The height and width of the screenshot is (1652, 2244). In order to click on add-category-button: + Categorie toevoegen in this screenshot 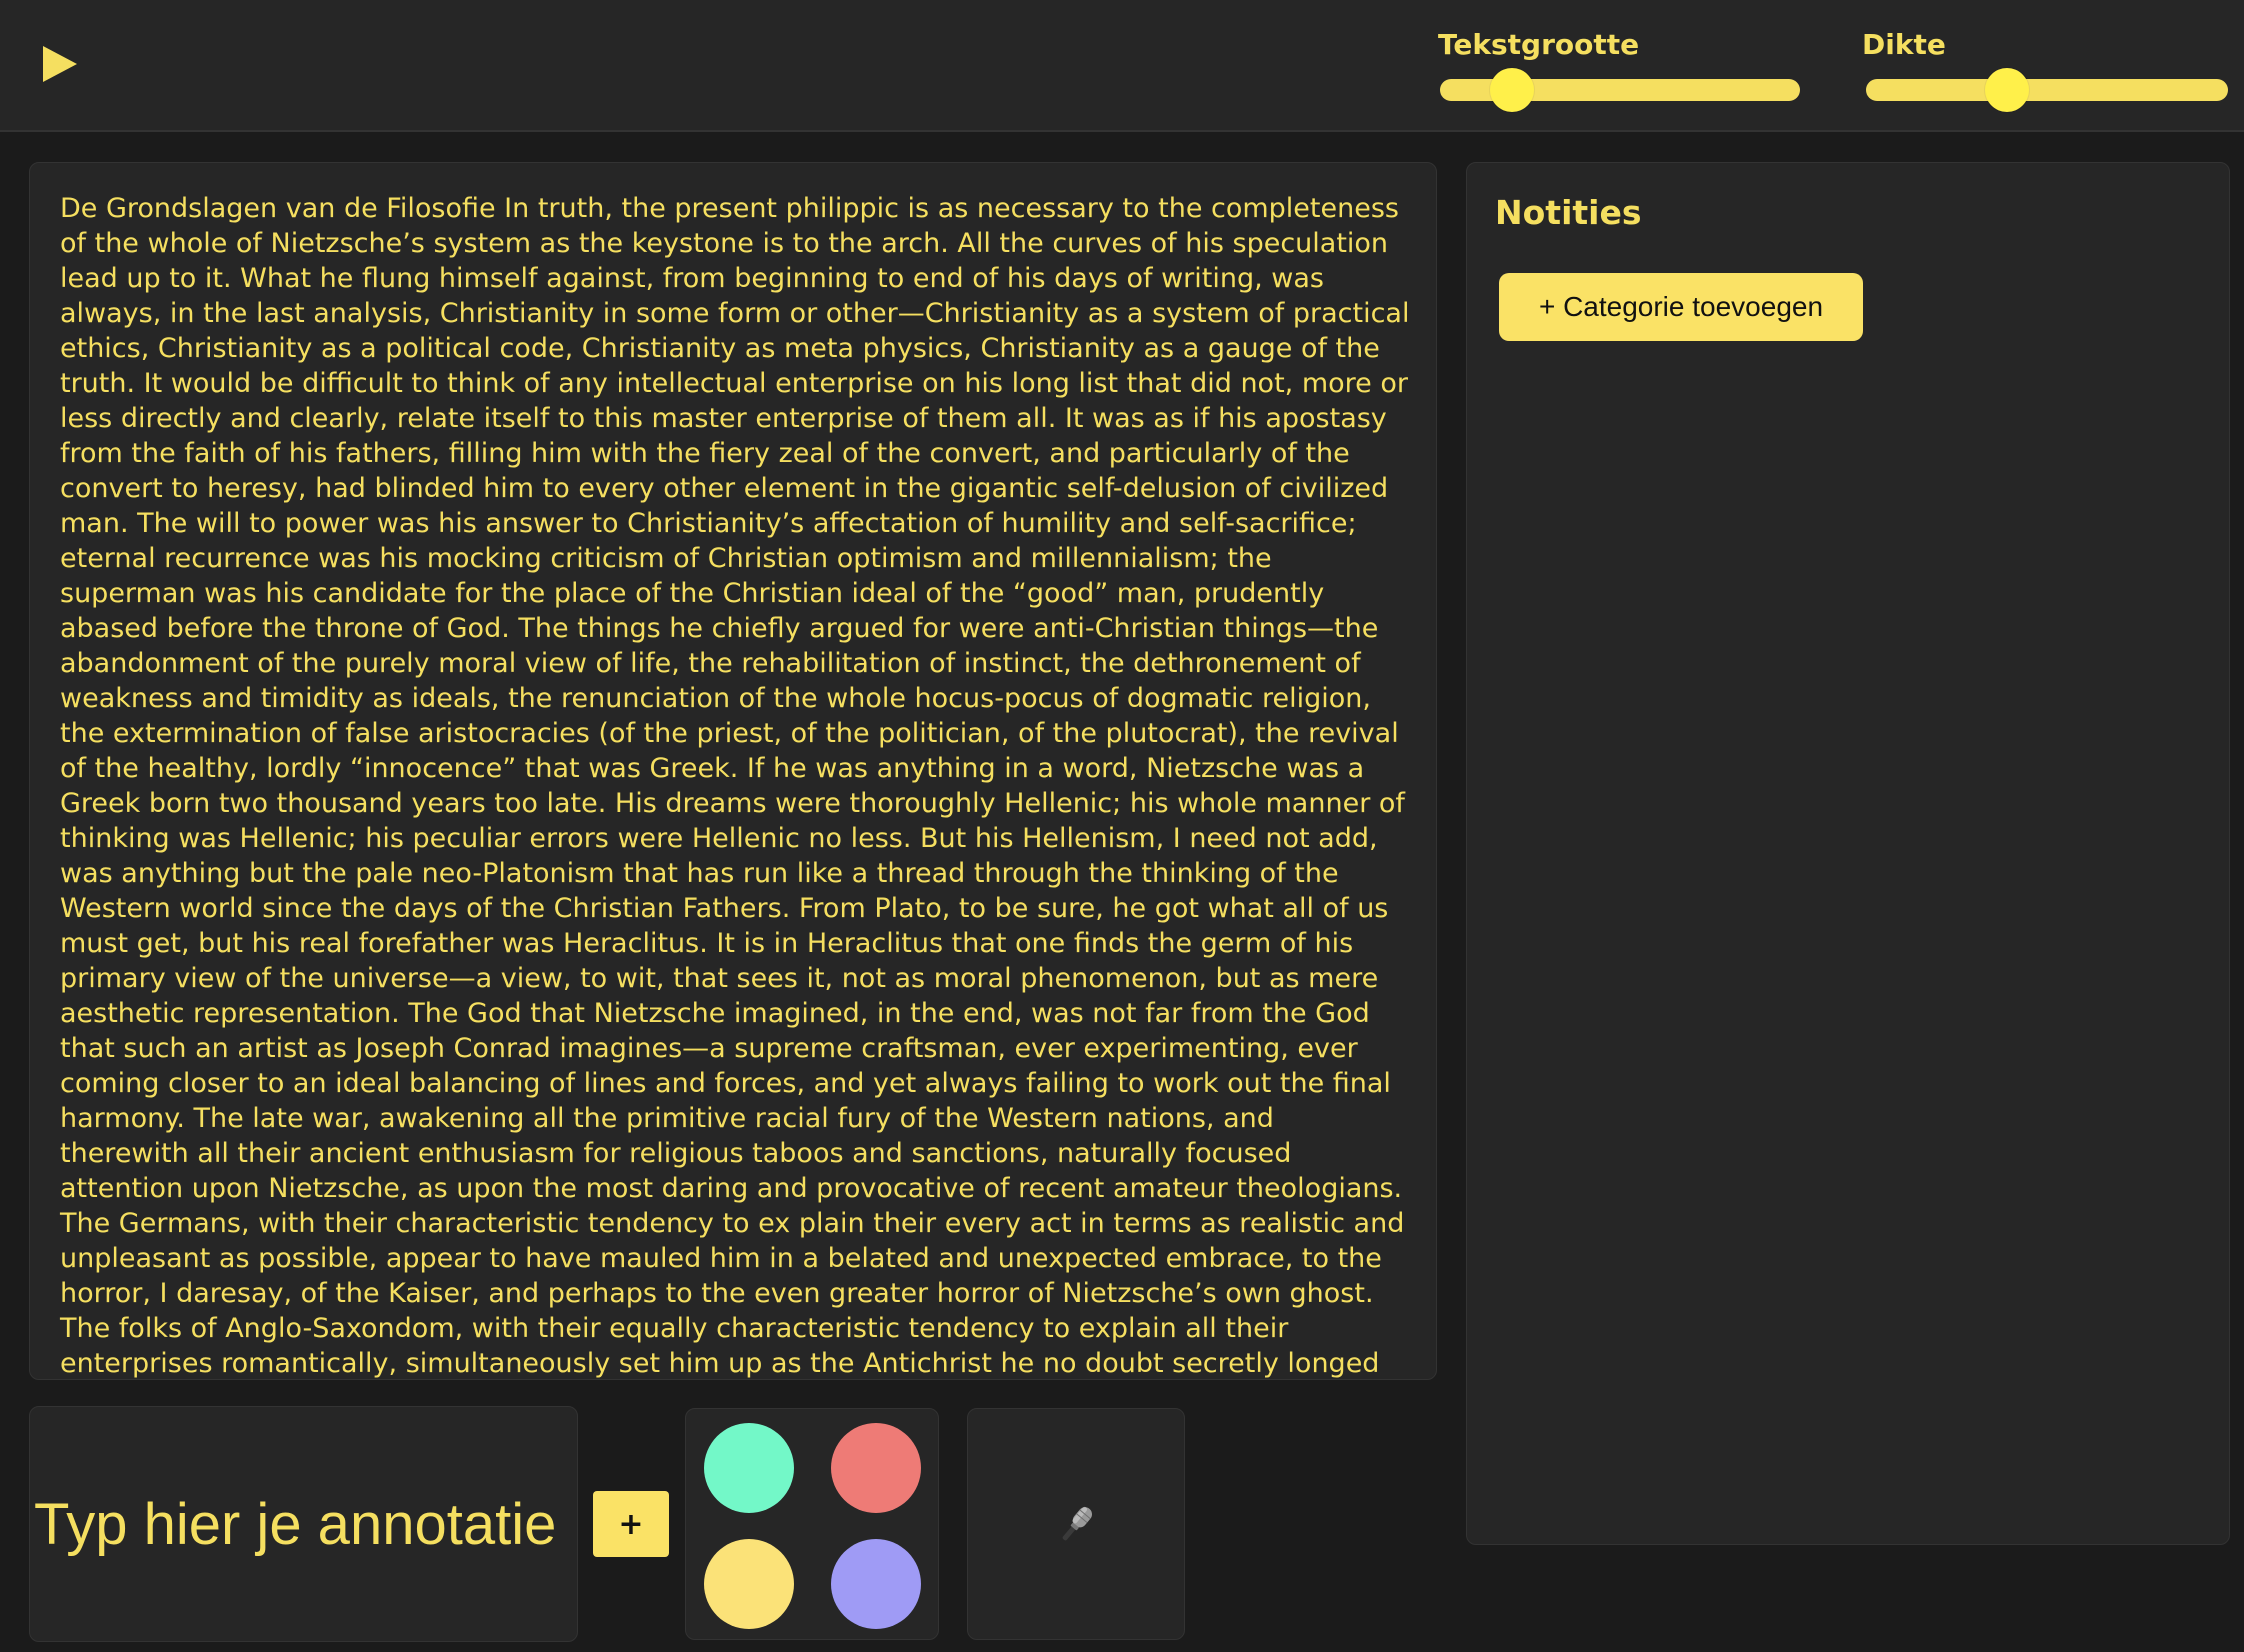, I will do `click(1681, 307)`.